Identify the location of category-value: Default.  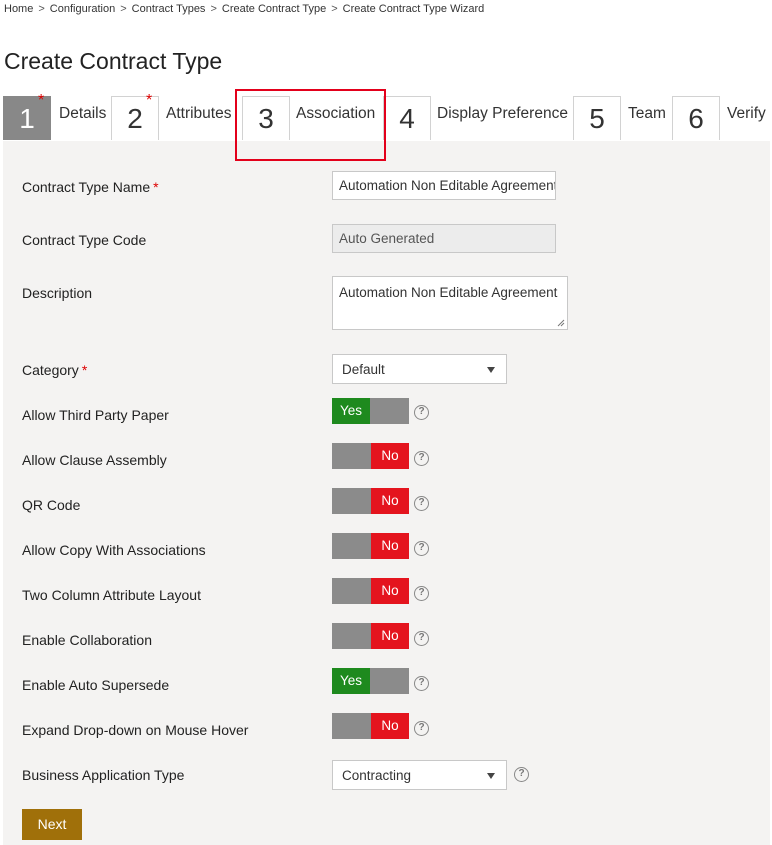
(363, 369).